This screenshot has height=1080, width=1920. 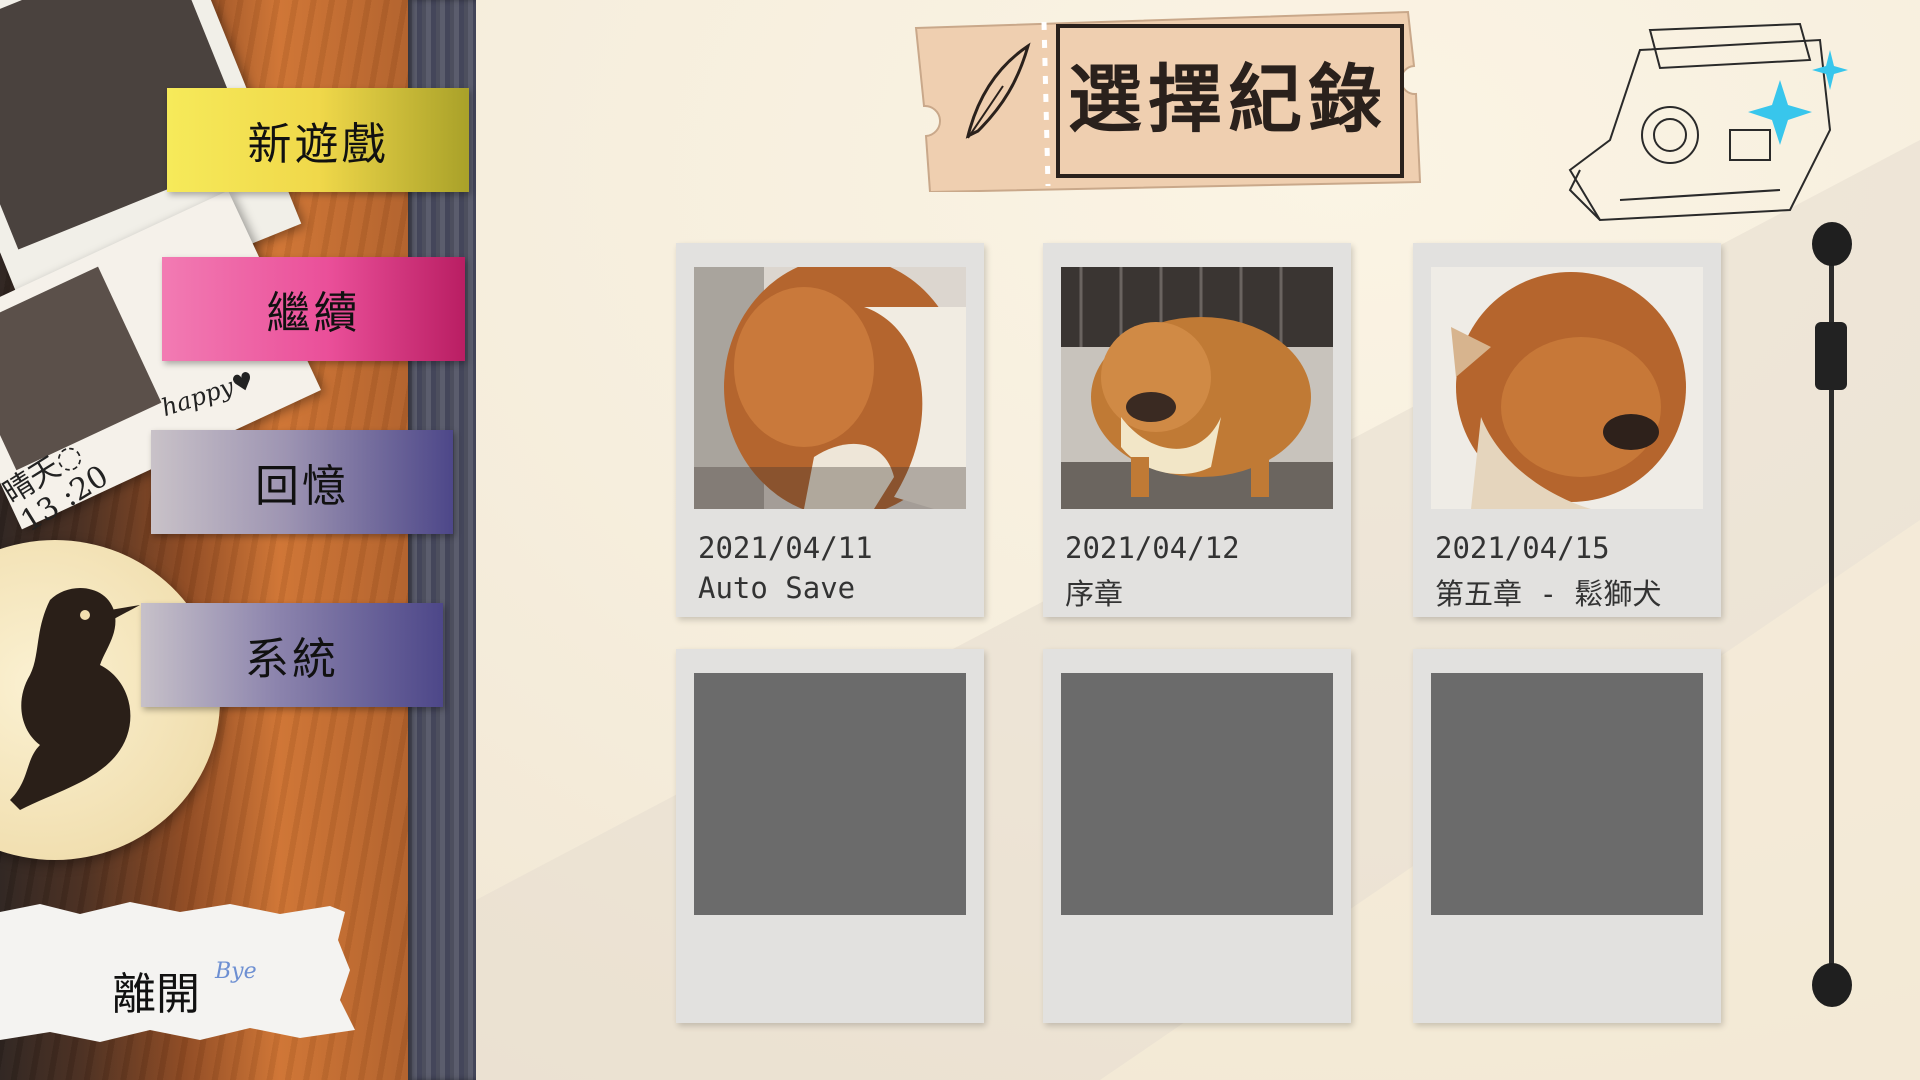 I want to click on camera-sketch-icon, so click(x=1708, y=122).